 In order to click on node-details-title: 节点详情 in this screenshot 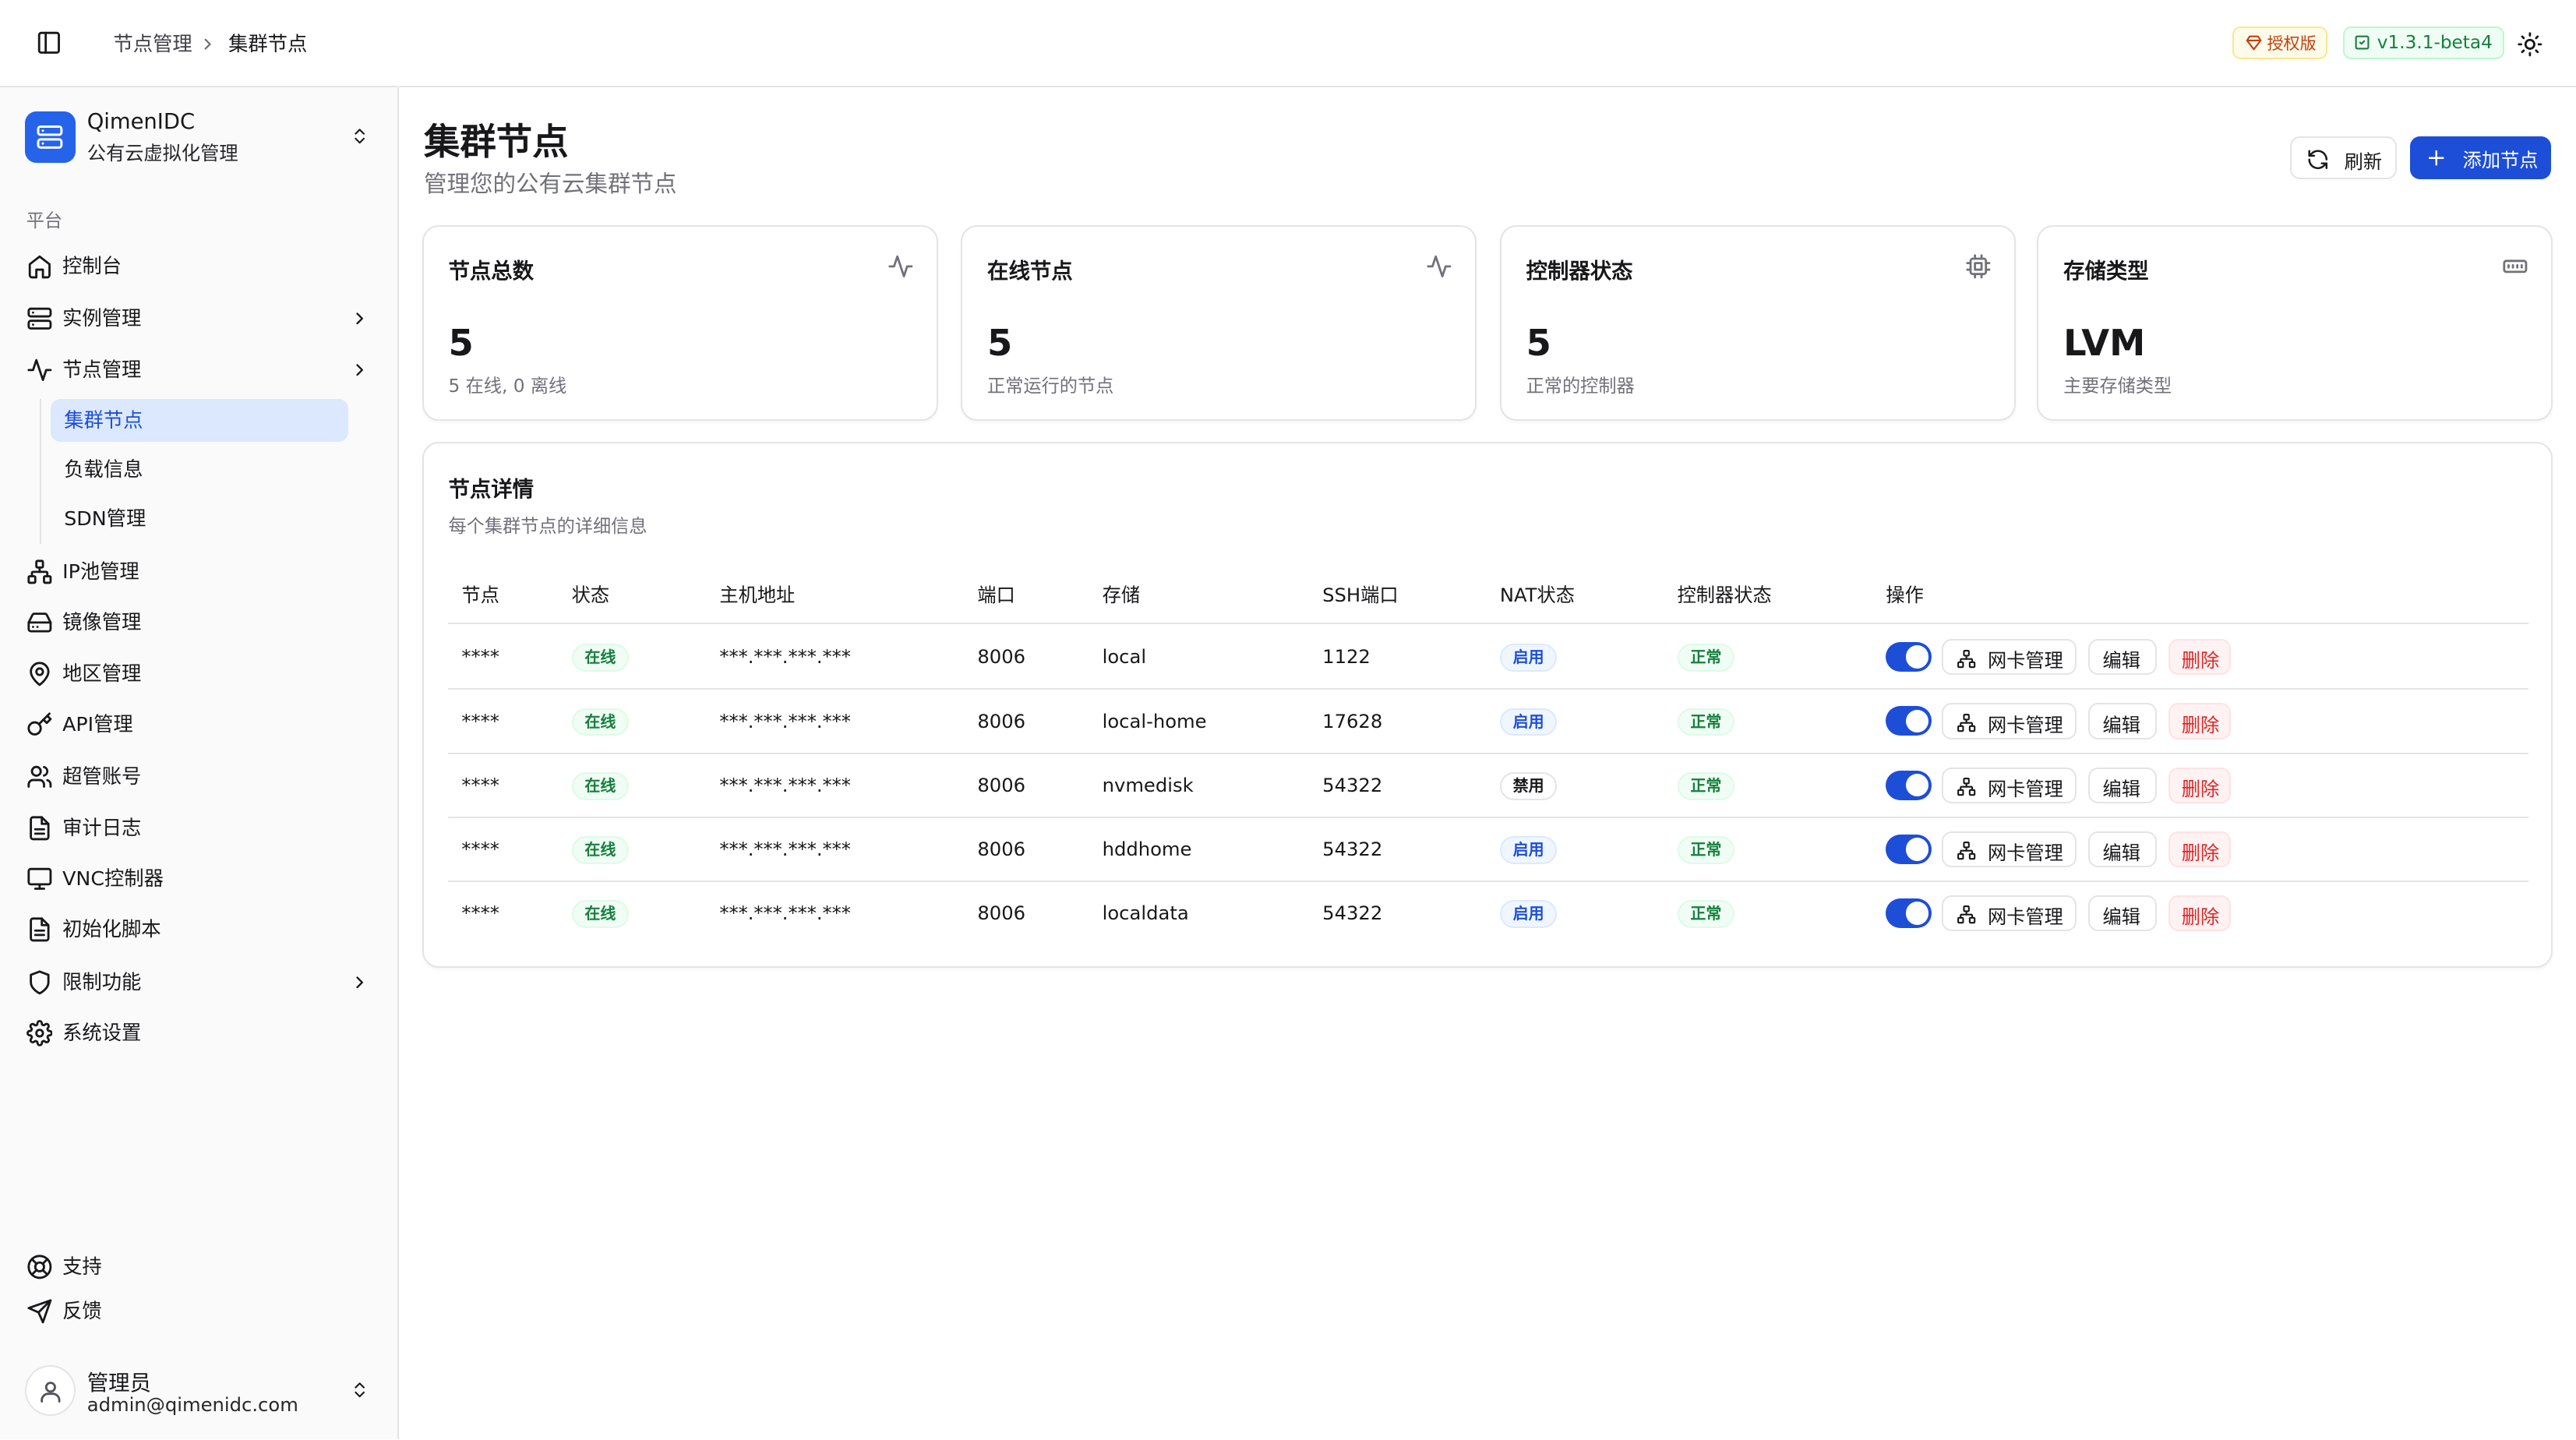, I will do `click(491, 490)`.